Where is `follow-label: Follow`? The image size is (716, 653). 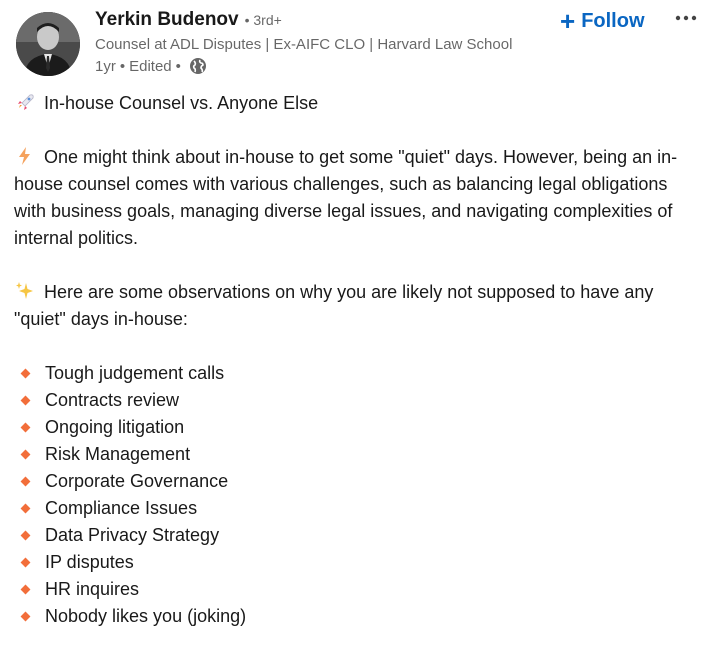
follow-label: Follow is located at coordinates (613, 20).